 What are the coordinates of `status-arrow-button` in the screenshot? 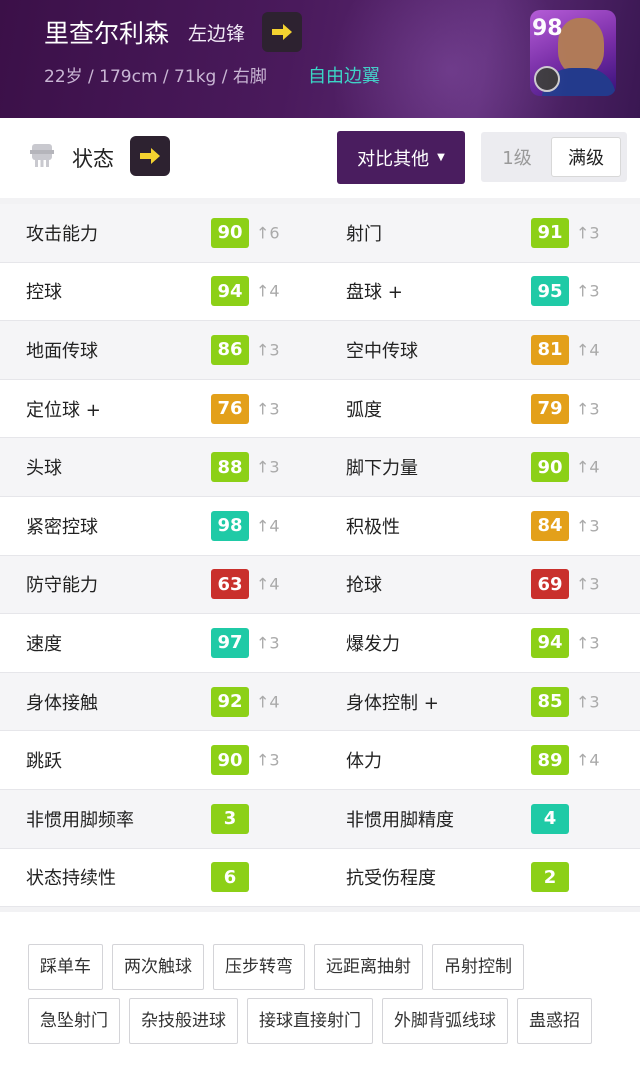 It's located at (150, 156).